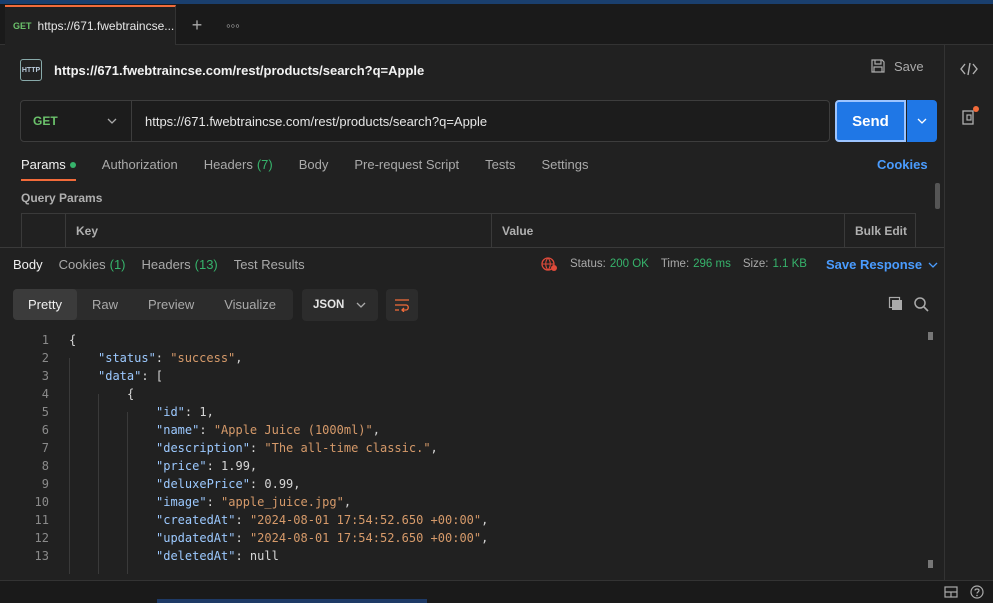 The image size is (993, 603). Describe the element at coordinates (140, 169) in the screenshot. I see `tab-authorization: Authorization` at that location.